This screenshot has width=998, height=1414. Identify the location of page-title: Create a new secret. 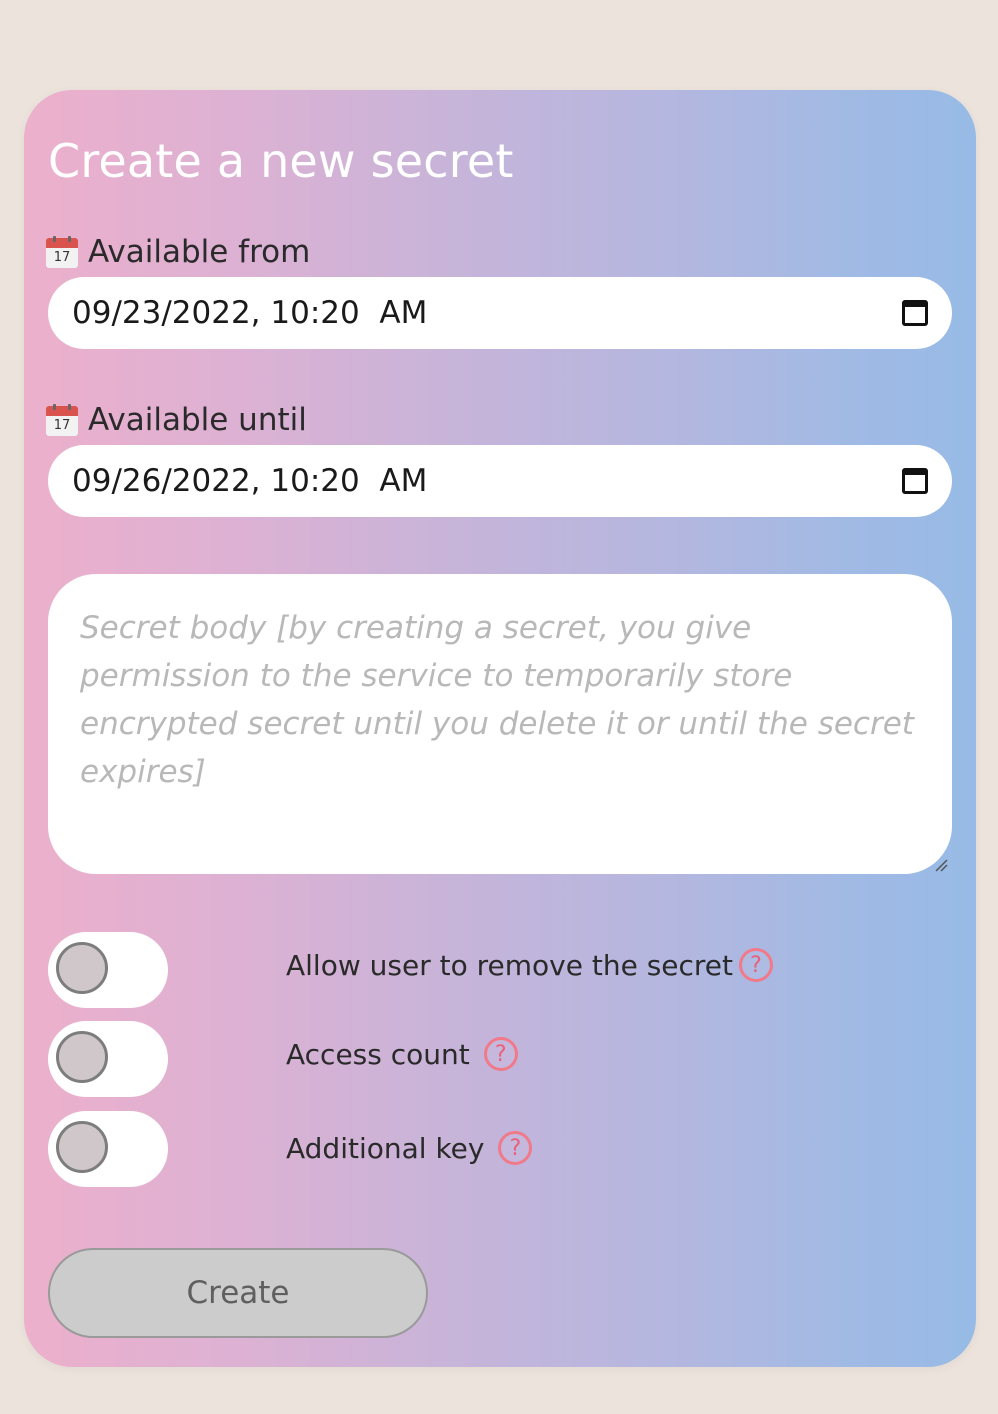
(281, 161).